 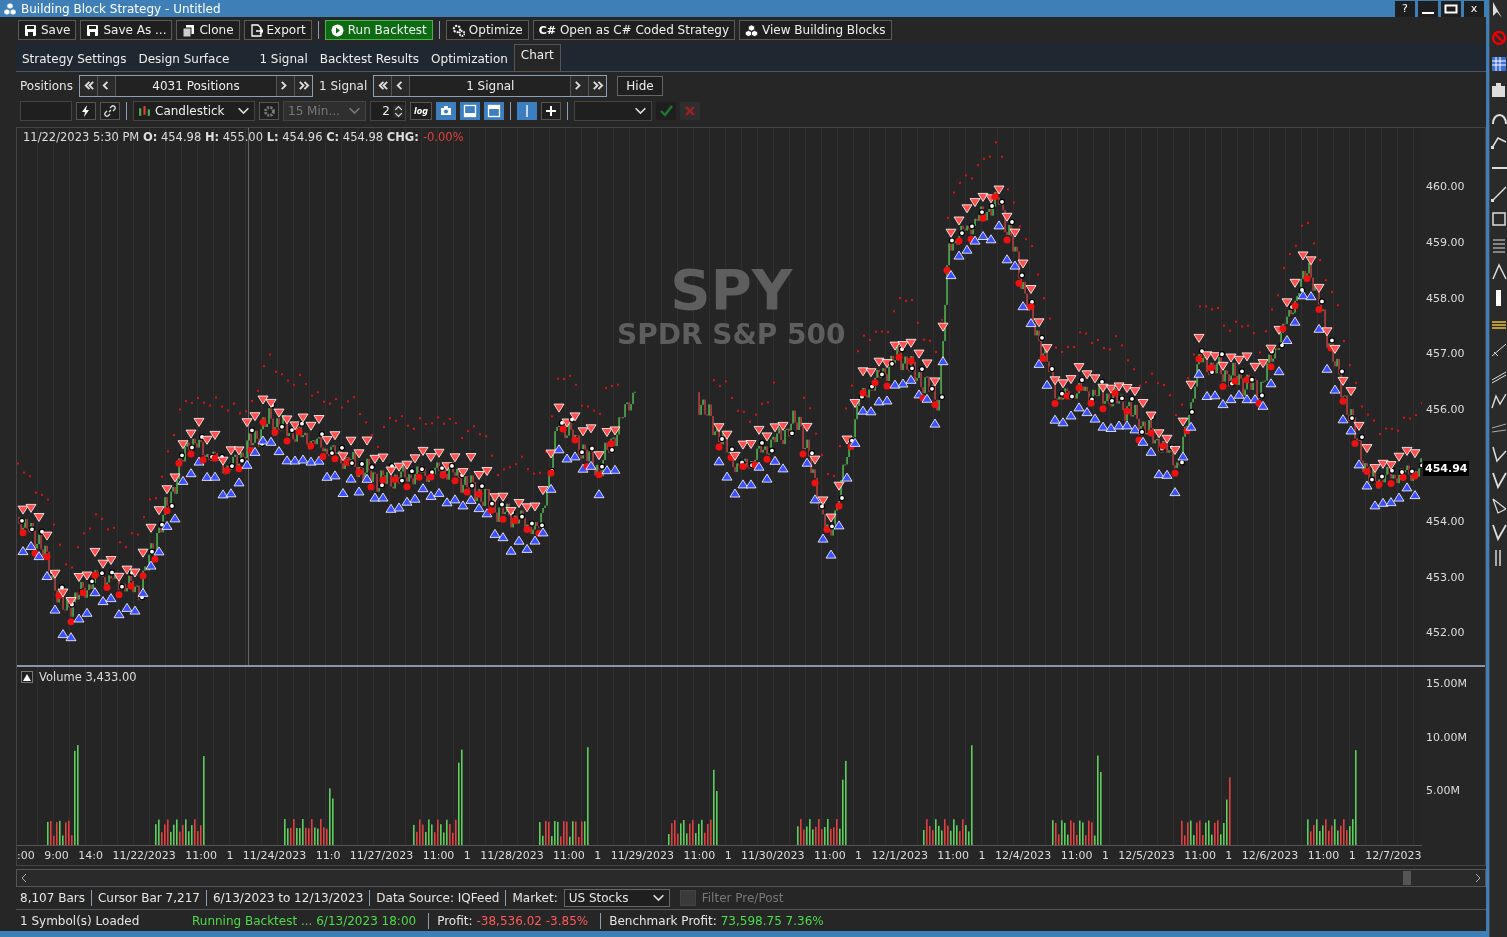 I want to click on collapse-button, so click(x=27, y=677).